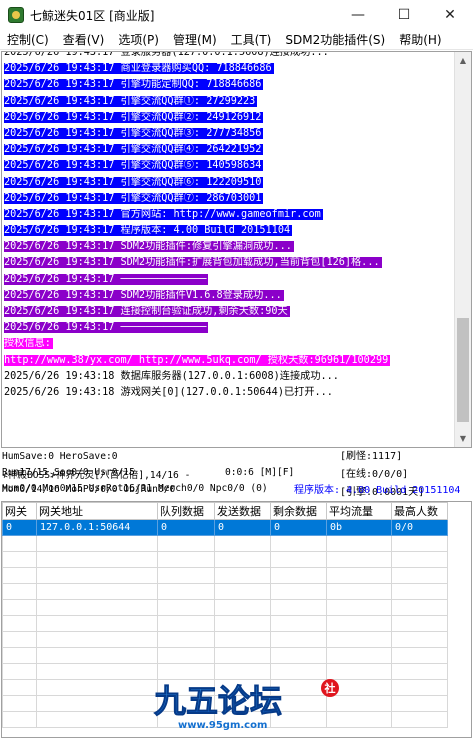 The height and width of the screenshot is (739, 473). What do you see at coordinates (195, 39) in the screenshot?
I see `menu-manage: 管理(M)` at bounding box center [195, 39].